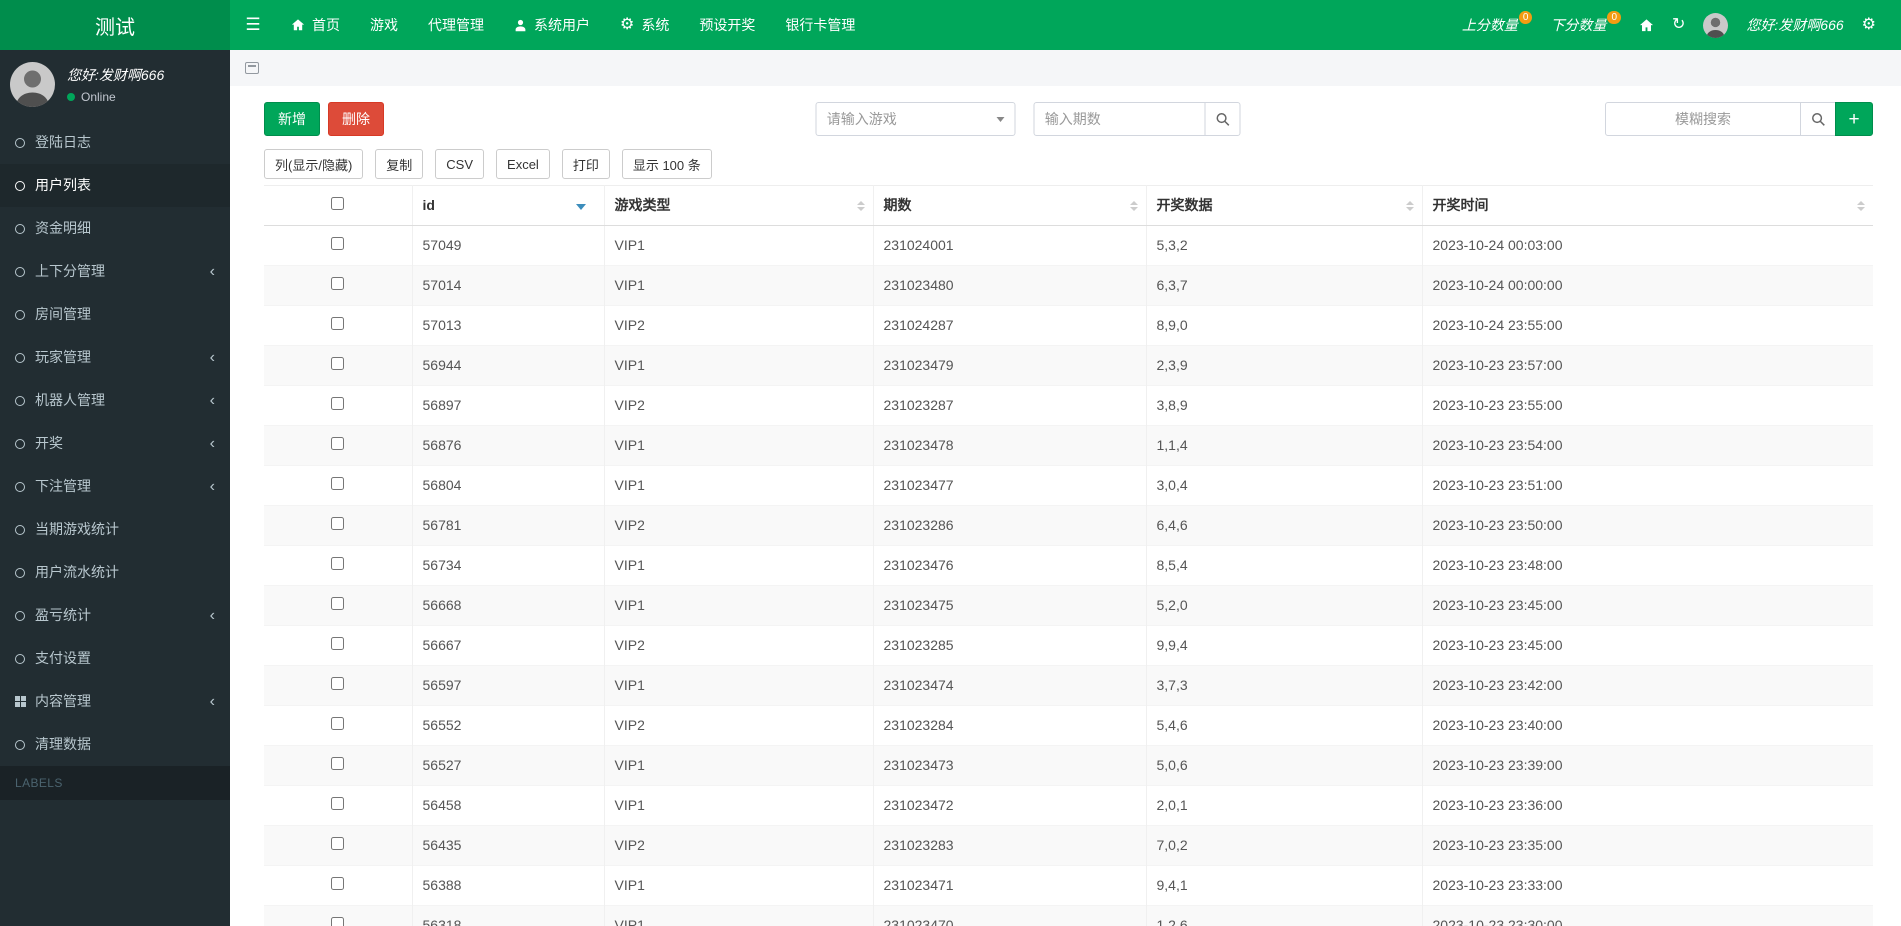 This screenshot has width=1901, height=926. What do you see at coordinates (738, 205) in the screenshot?
I see `column-header-game-type: 游戏类型` at bounding box center [738, 205].